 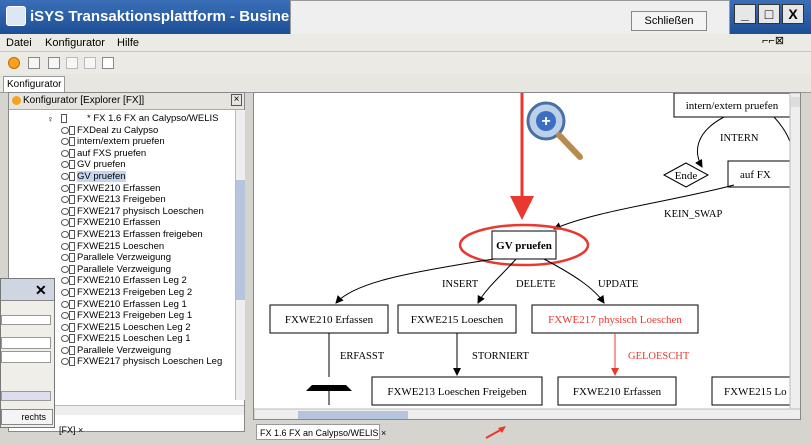 I want to click on tree-item-label: FXWE215 Loeschen Leg 2, so click(x=134, y=327).